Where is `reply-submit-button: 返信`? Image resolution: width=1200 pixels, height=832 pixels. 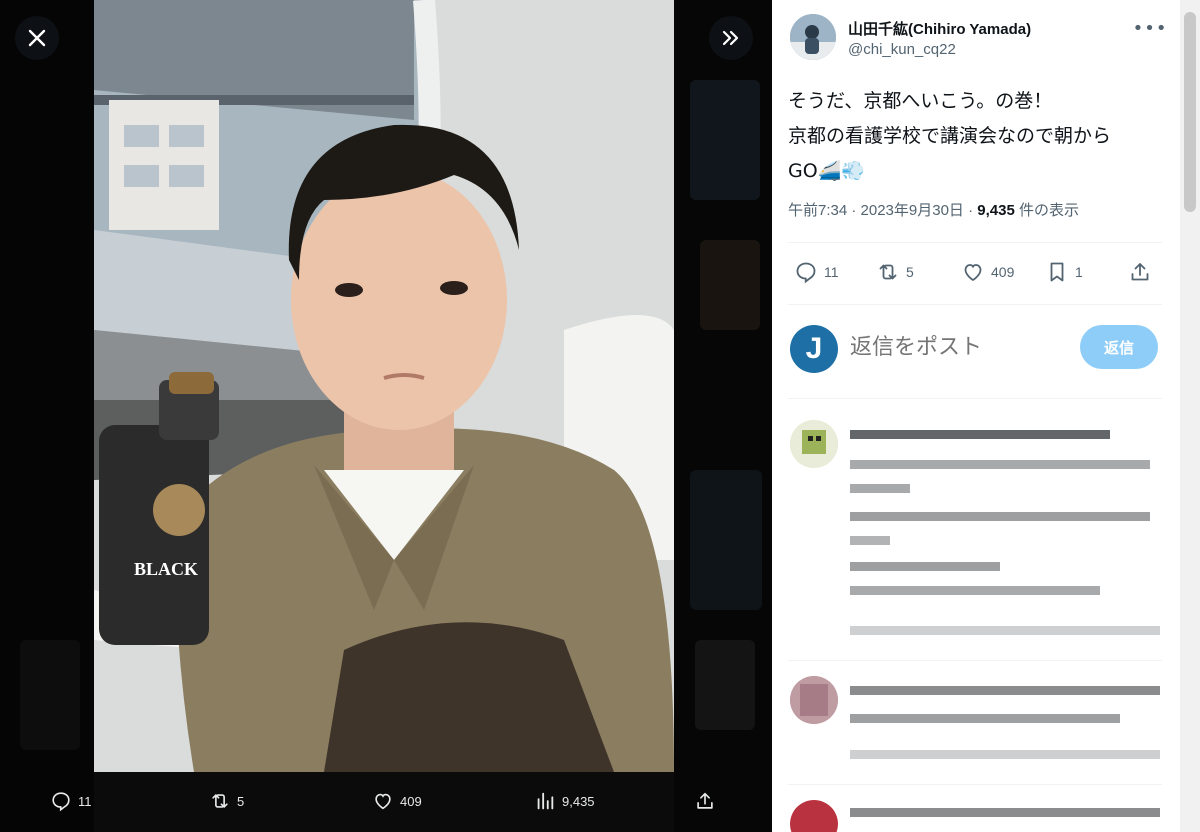
reply-submit-button: 返信 is located at coordinates (1119, 347).